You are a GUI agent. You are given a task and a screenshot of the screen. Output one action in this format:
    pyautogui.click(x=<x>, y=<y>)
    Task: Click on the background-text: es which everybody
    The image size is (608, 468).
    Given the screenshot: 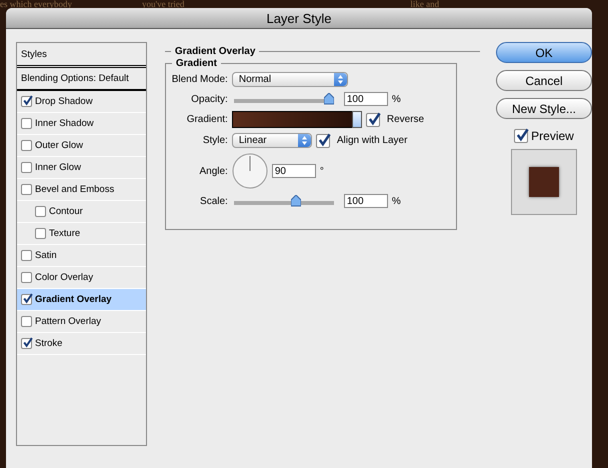 What is the action you would take?
    pyautogui.click(x=36, y=4)
    